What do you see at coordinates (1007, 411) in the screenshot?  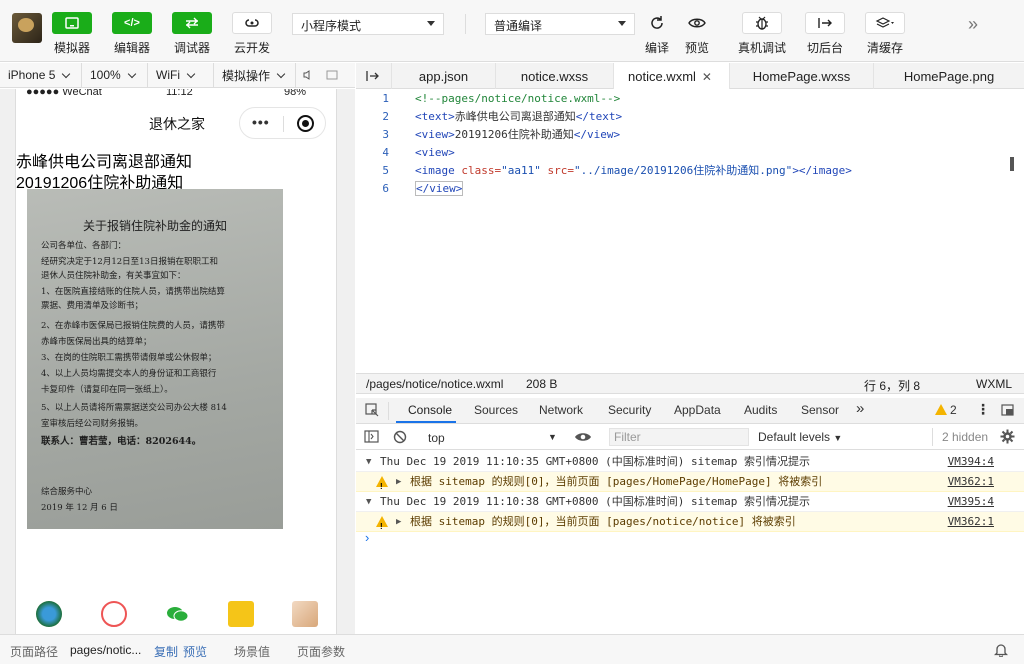 I see `dock-icon` at bounding box center [1007, 411].